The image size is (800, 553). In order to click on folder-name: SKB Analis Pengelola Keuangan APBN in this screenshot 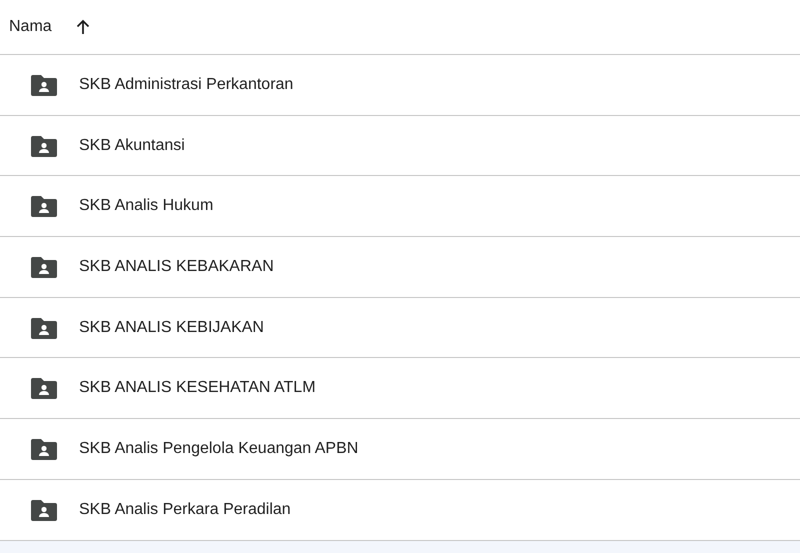, I will do `click(218, 449)`.